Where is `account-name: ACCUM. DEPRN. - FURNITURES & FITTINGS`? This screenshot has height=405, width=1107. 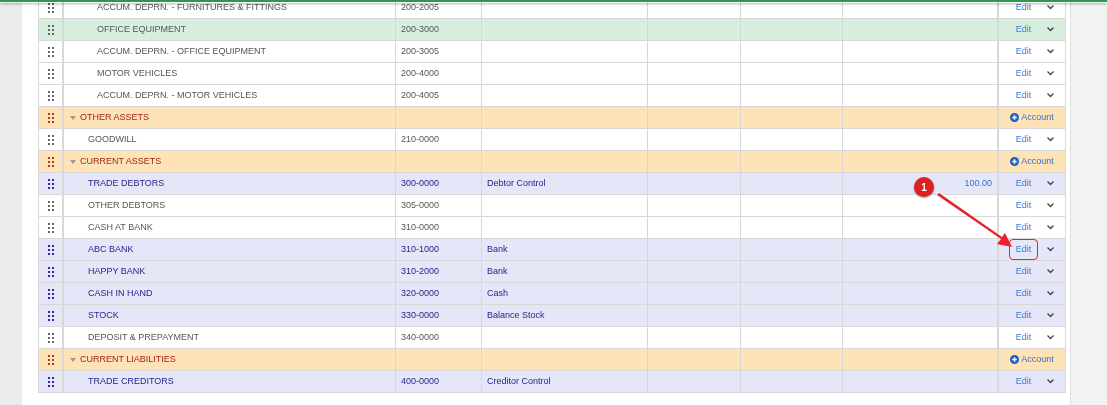
account-name: ACCUM. DEPRN. - FURNITURES & FITTINGS is located at coordinates (192, 7).